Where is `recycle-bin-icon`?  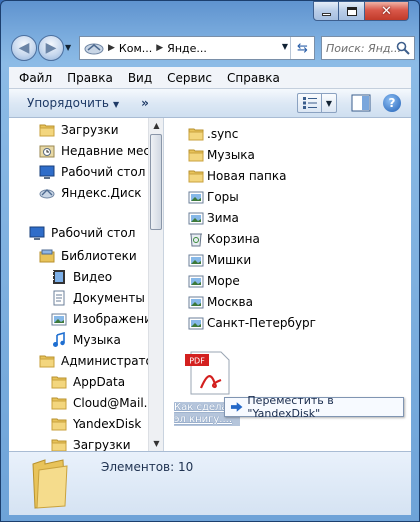
recycle-bin-icon is located at coordinates (196, 239).